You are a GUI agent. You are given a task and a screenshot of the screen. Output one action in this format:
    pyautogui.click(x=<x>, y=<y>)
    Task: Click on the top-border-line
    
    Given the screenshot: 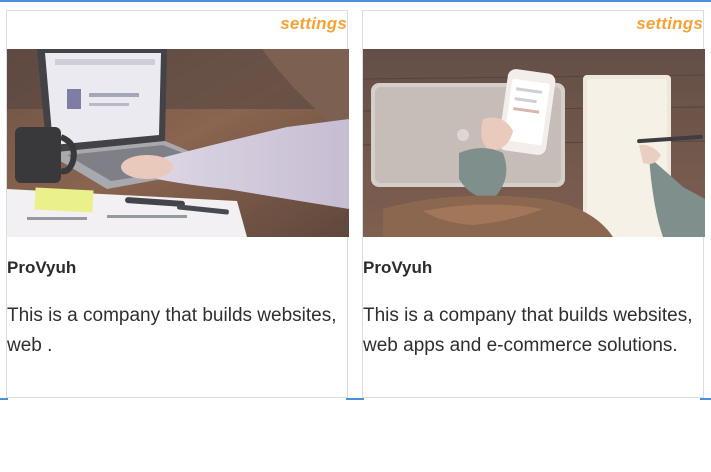 What is the action you would take?
    pyautogui.click(x=355, y=1)
    